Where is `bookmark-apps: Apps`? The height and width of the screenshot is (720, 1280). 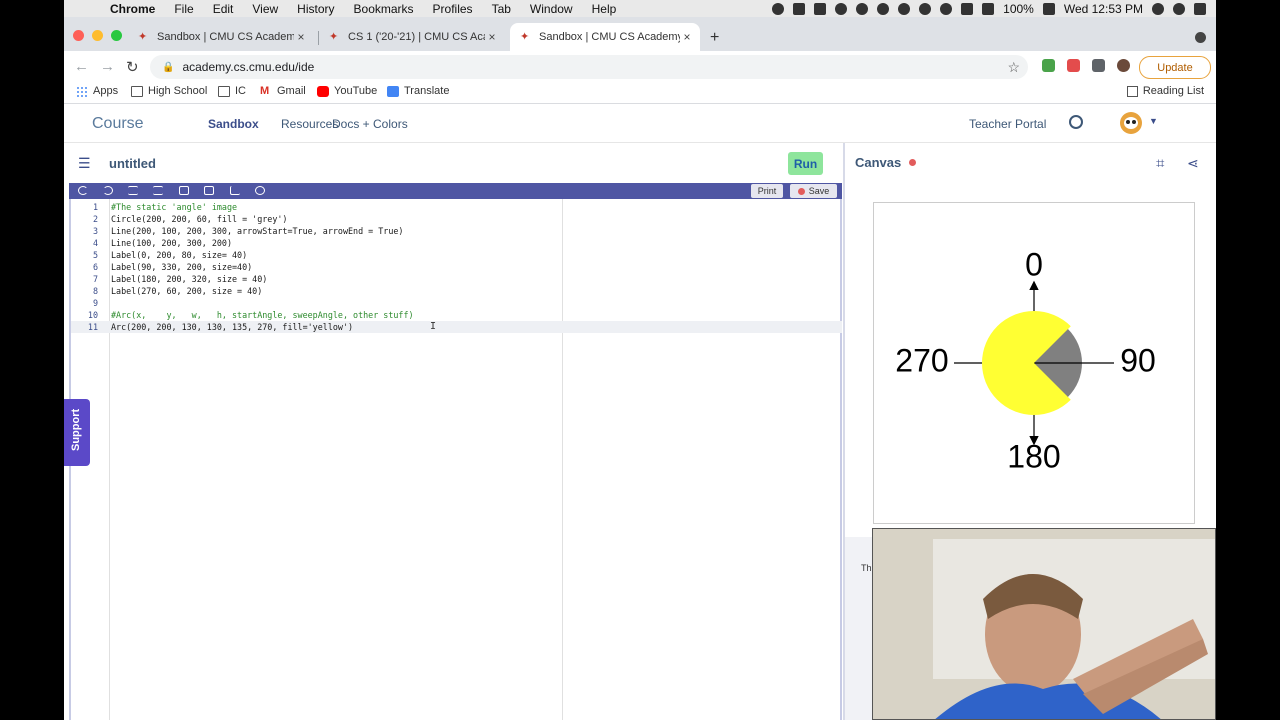 bookmark-apps: Apps is located at coordinates (97, 91).